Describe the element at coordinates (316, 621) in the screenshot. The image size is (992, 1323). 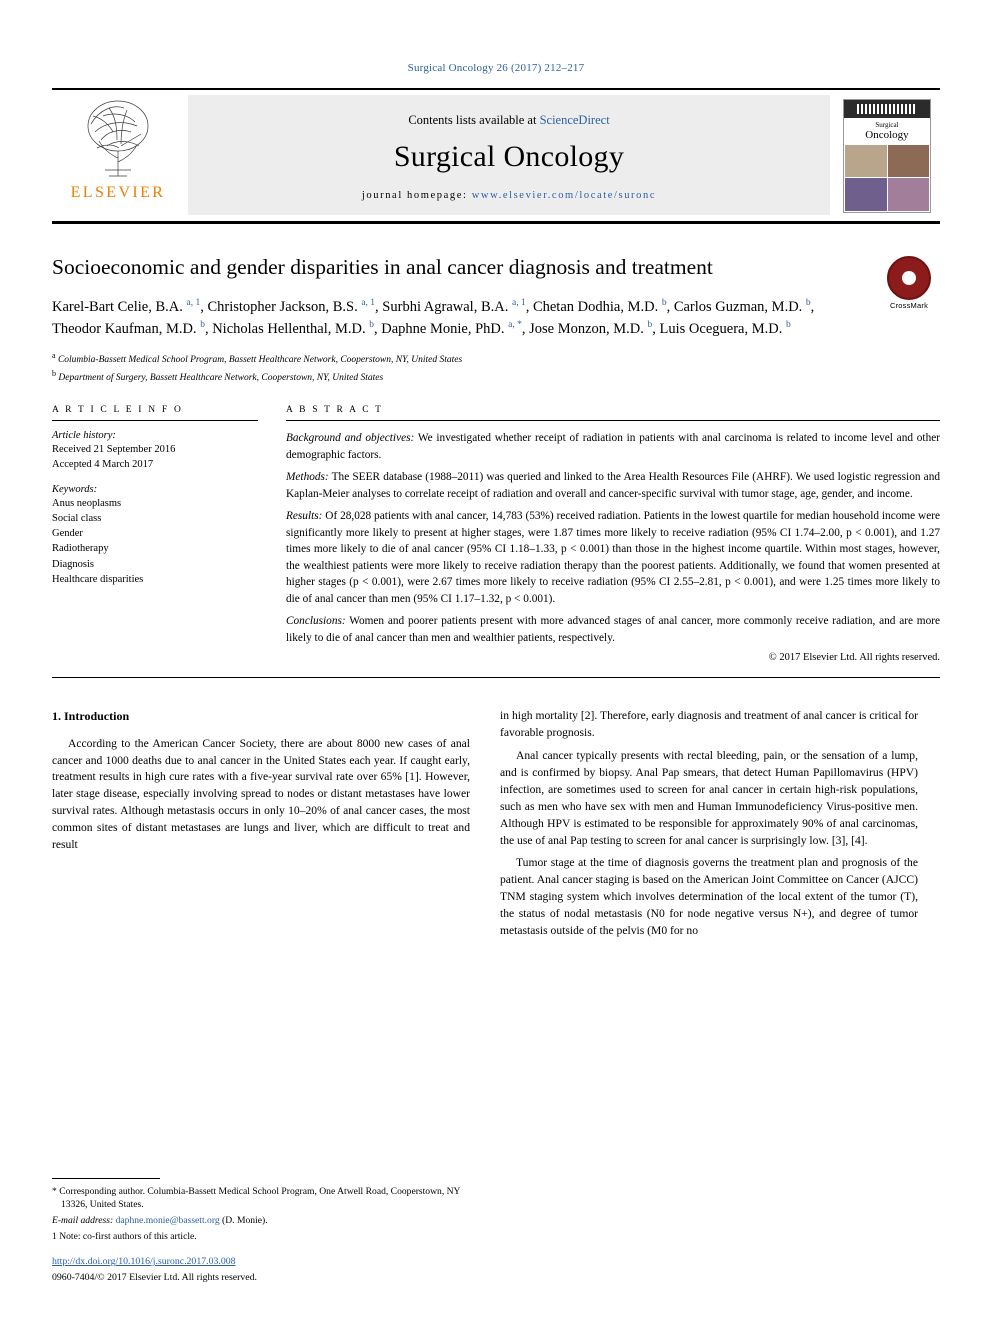
I see `abstract-lead: Conclusions:` at that location.